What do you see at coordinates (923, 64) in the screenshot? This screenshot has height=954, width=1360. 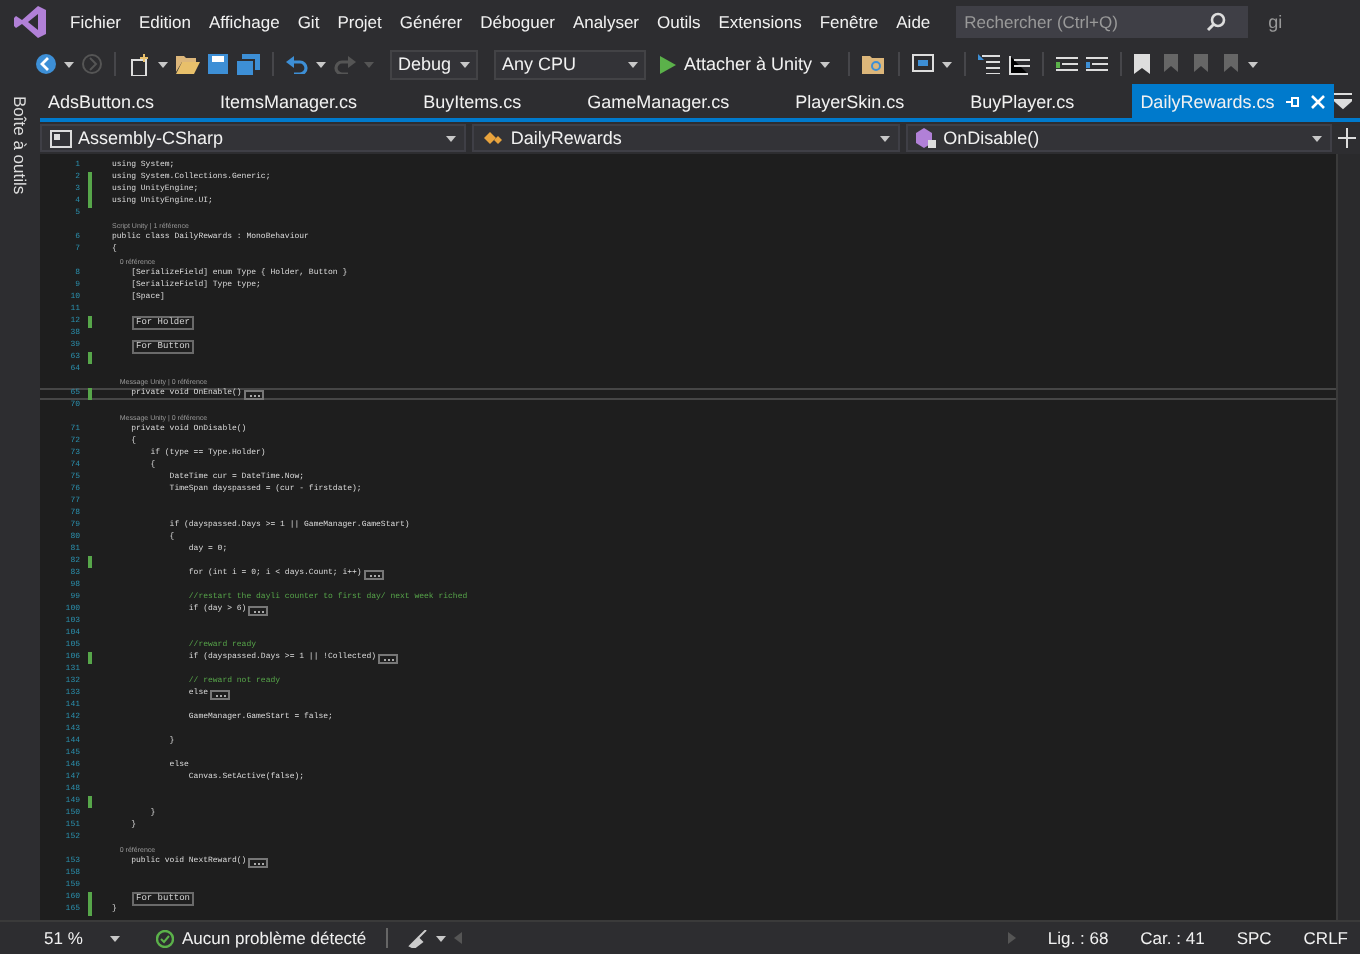 I see `screen-icon` at bounding box center [923, 64].